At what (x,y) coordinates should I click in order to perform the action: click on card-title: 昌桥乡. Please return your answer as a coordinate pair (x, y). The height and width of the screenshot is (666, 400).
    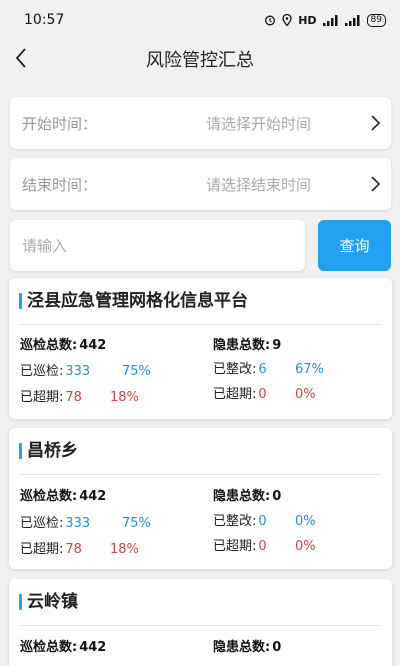
    Looking at the image, I should click on (48, 451).